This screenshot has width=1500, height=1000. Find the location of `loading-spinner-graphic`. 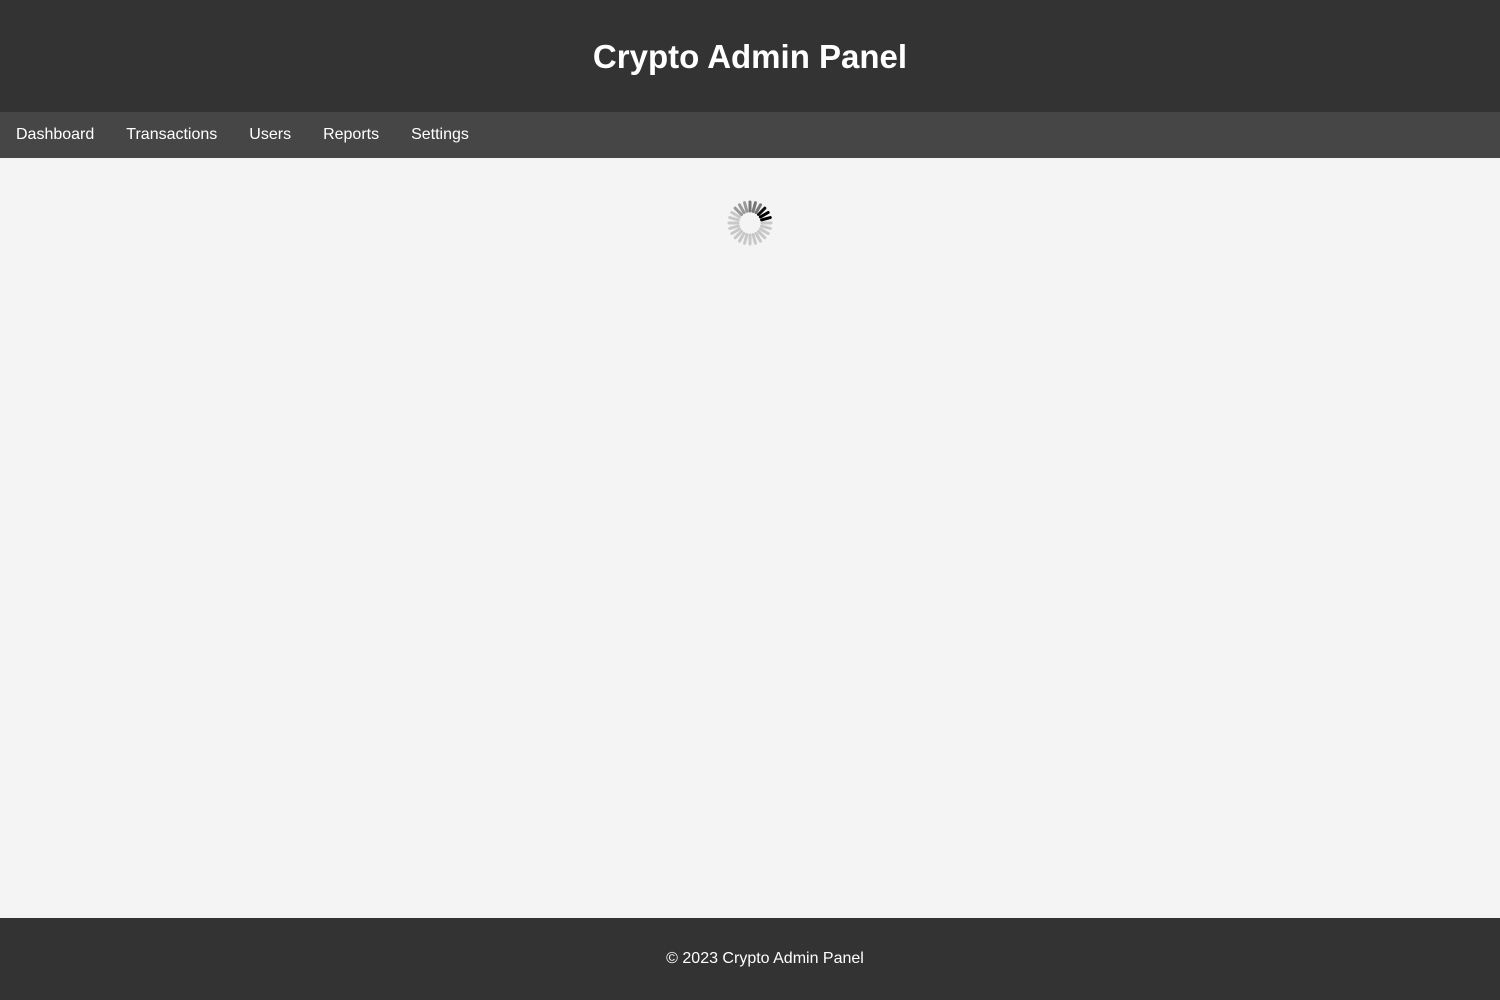

loading-spinner-graphic is located at coordinates (750, 223).